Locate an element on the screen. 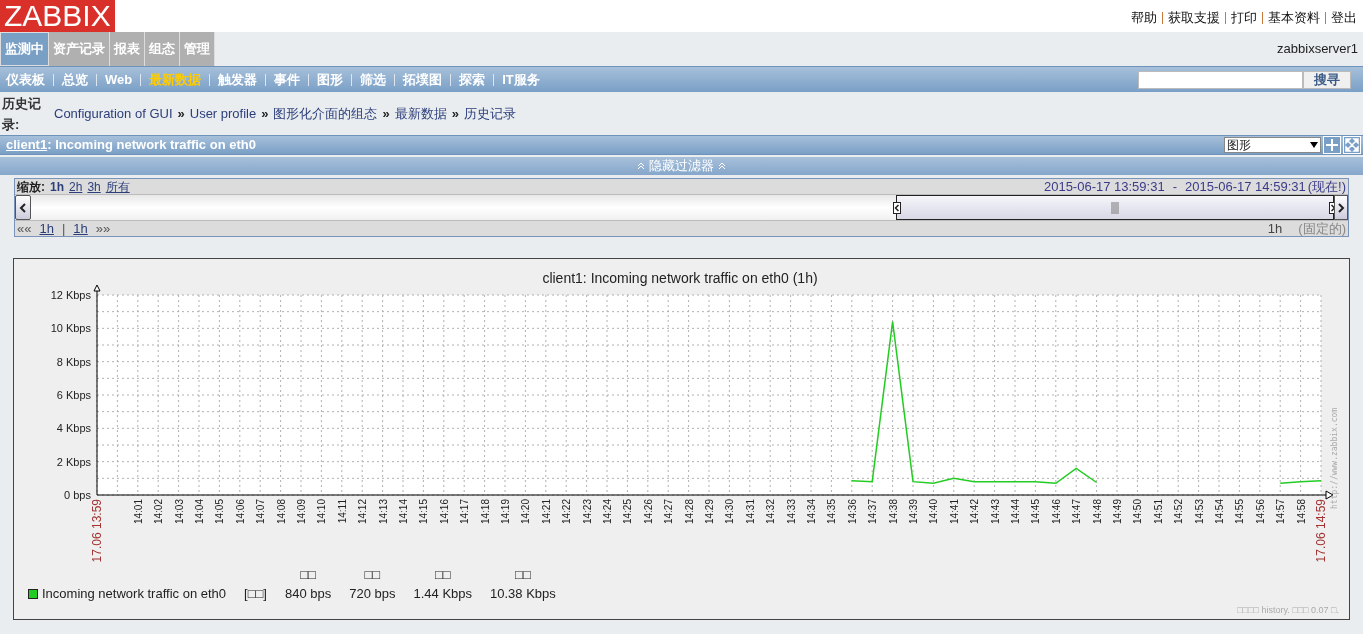  x-tick-label: 14:53 is located at coordinates (1199, 512).